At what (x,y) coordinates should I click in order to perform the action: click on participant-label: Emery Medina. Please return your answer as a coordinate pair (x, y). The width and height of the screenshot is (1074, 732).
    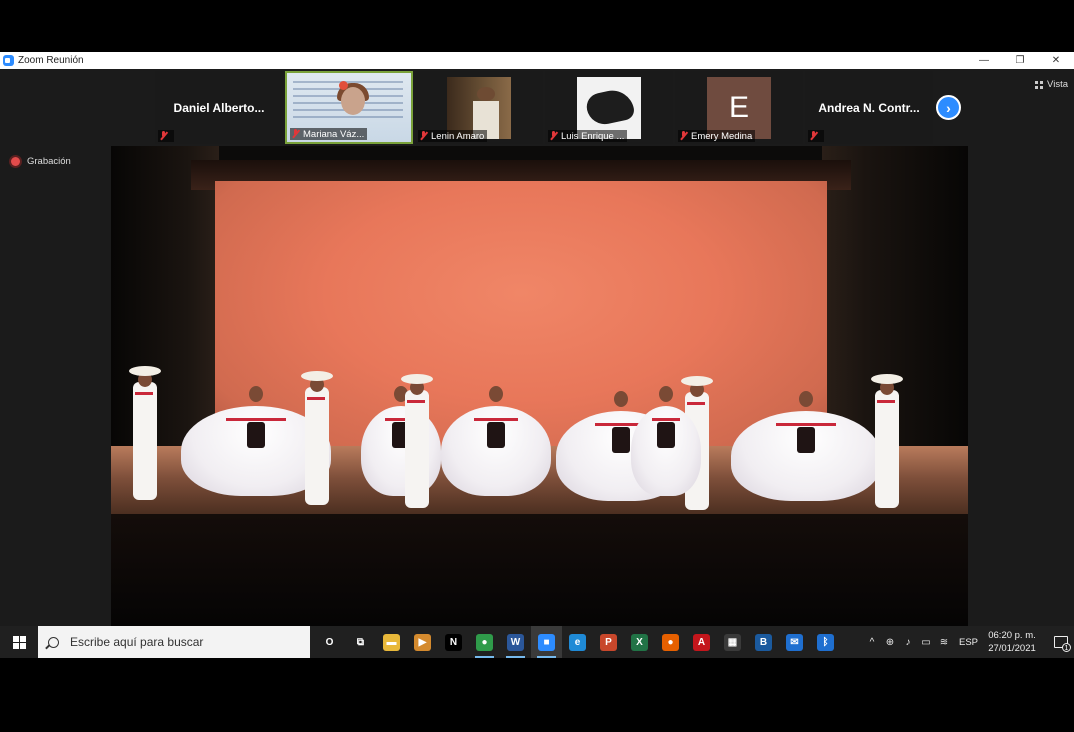
    Looking at the image, I should click on (717, 136).